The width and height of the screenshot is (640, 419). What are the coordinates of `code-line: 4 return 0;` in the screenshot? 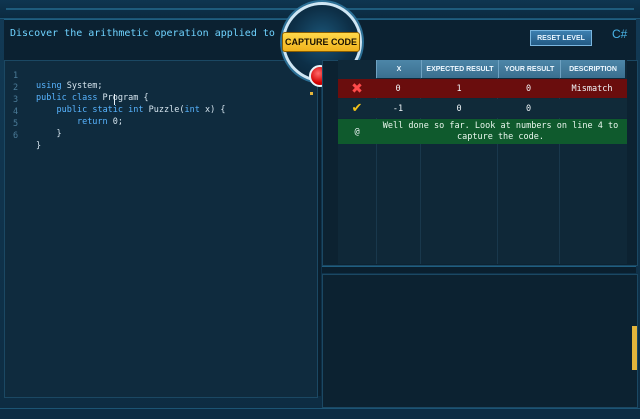 It's located at (64, 112).